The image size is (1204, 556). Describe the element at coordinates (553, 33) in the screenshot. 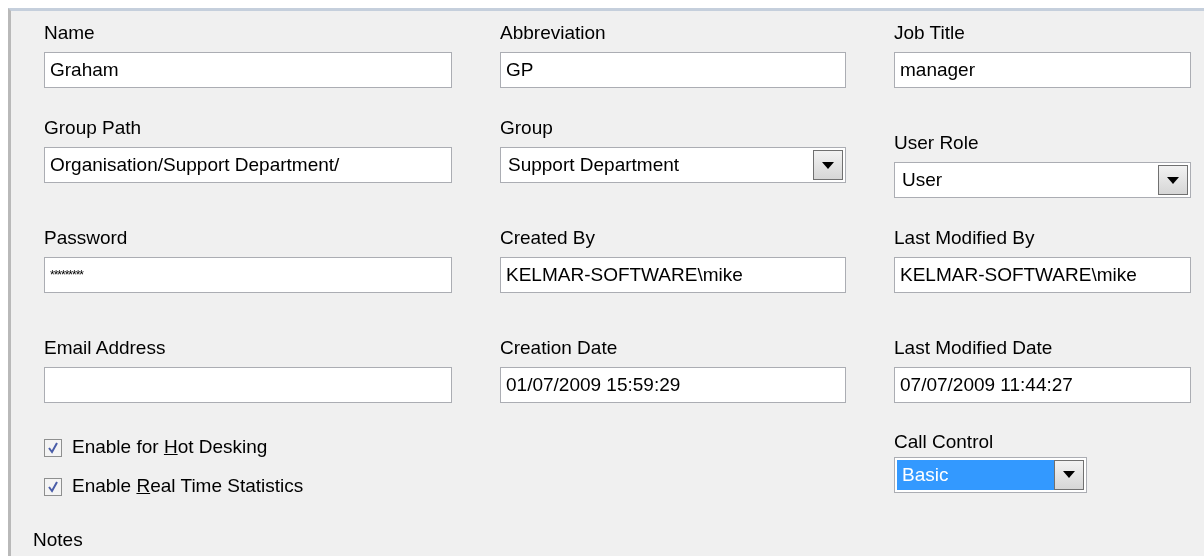

I see `field-label: Abbreviation` at that location.